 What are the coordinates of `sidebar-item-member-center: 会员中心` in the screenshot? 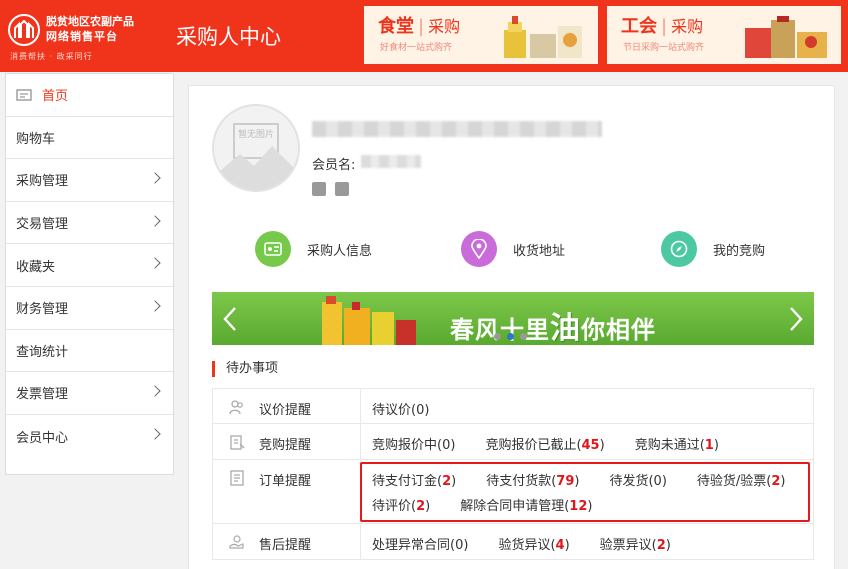 It's located at (89, 436).